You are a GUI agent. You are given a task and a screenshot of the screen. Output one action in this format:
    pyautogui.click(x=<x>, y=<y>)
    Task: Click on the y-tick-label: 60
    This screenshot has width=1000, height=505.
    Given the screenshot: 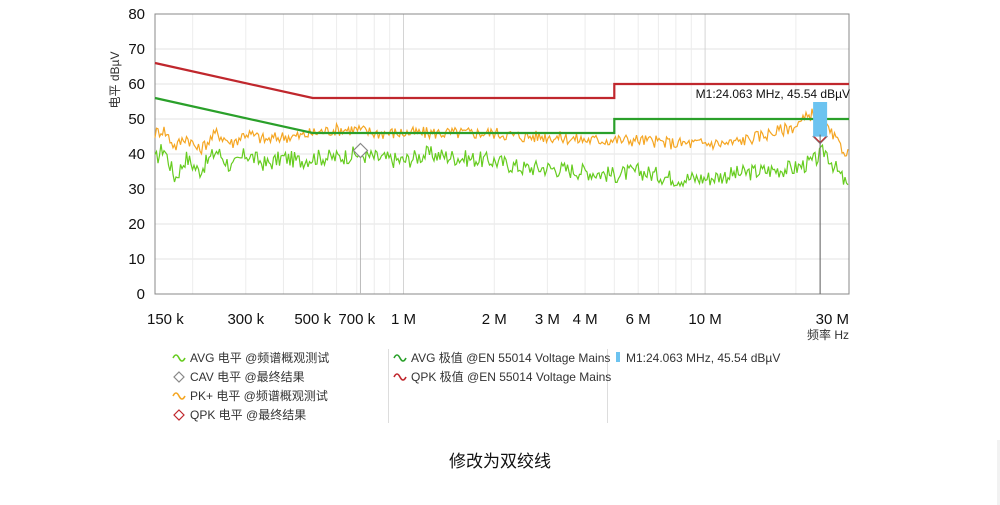 What is the action you would take?
    pyautogui.click(x=136, y=84)
    